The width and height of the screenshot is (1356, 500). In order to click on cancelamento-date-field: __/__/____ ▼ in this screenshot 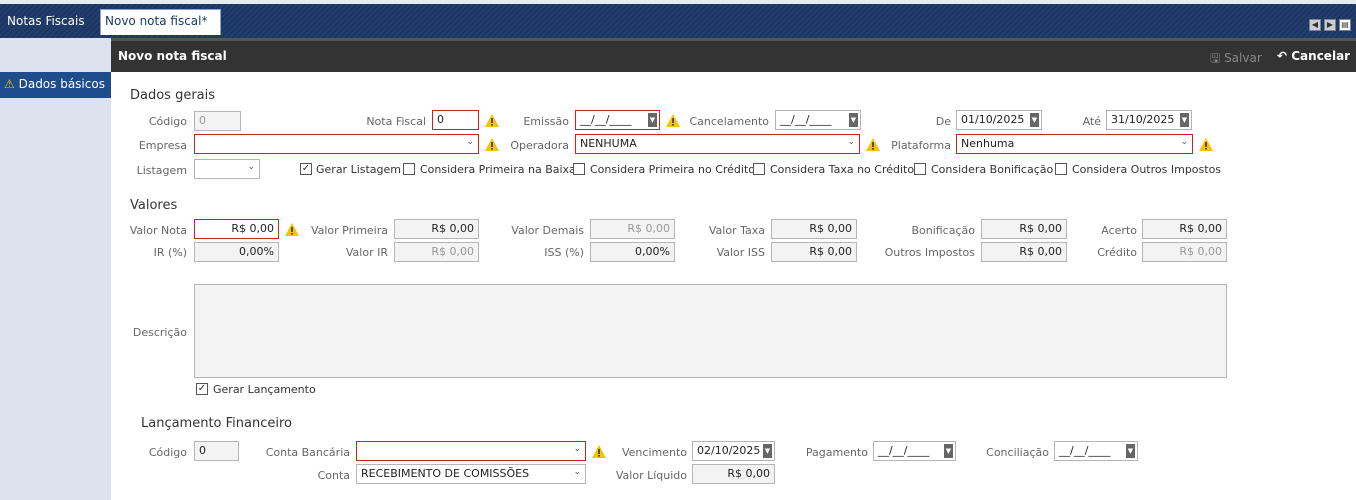, I will do `click(818, 120)`.